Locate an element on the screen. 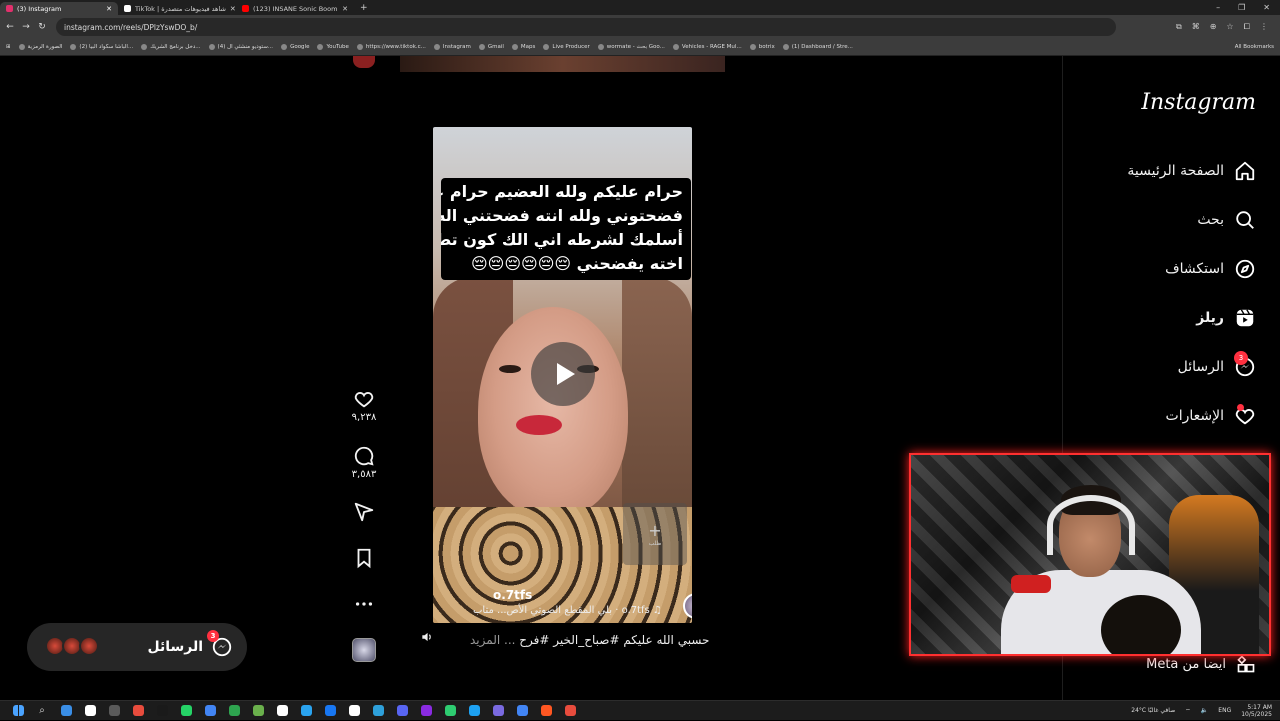 This screenshot has height=721, width=1280. install-icon: ⧉ is located at coordinates (1179, 27).